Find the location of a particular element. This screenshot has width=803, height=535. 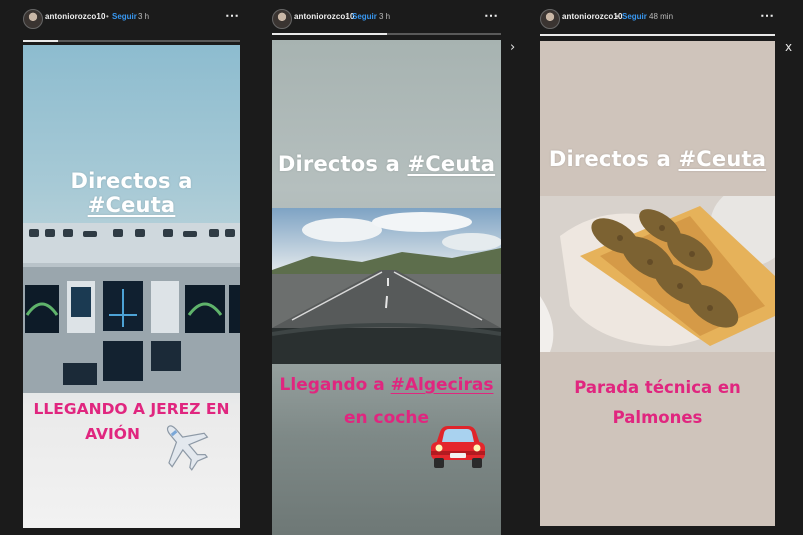

caption-line-1: Llegando a #Algeciras is located at coordinates (386, 385).